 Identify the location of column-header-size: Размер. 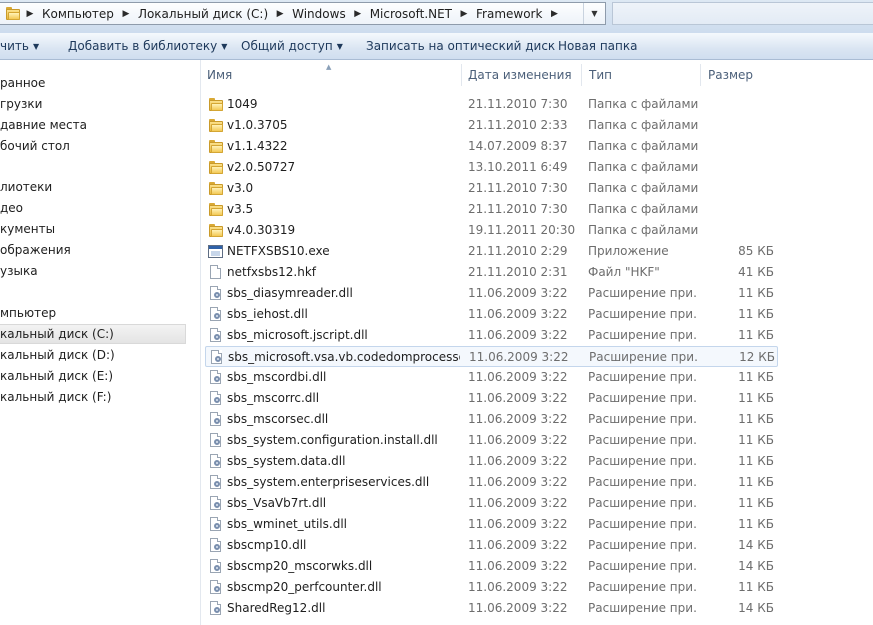
(730, 75).